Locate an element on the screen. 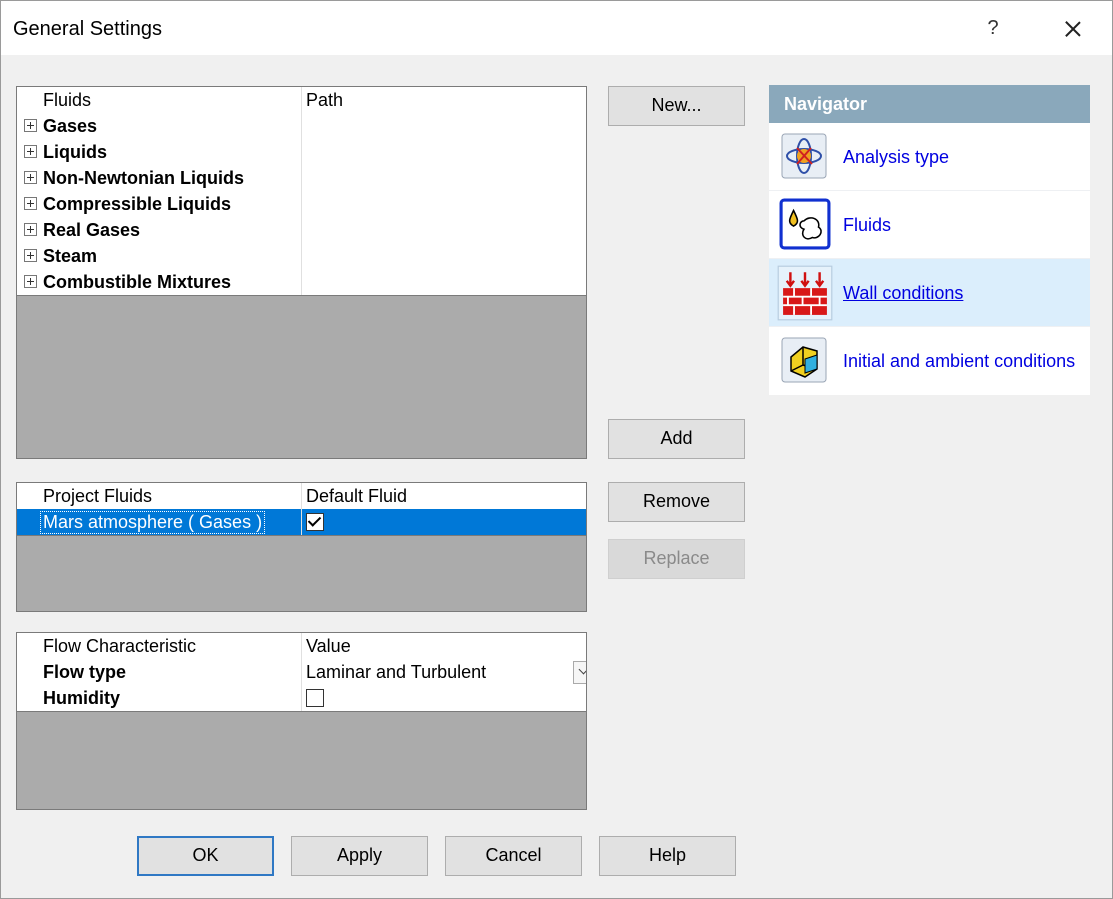 This screenshot has height=899, width=1113. flow-characteristic-column-header: Flow Characteristic is located at coordinates (120, 646).